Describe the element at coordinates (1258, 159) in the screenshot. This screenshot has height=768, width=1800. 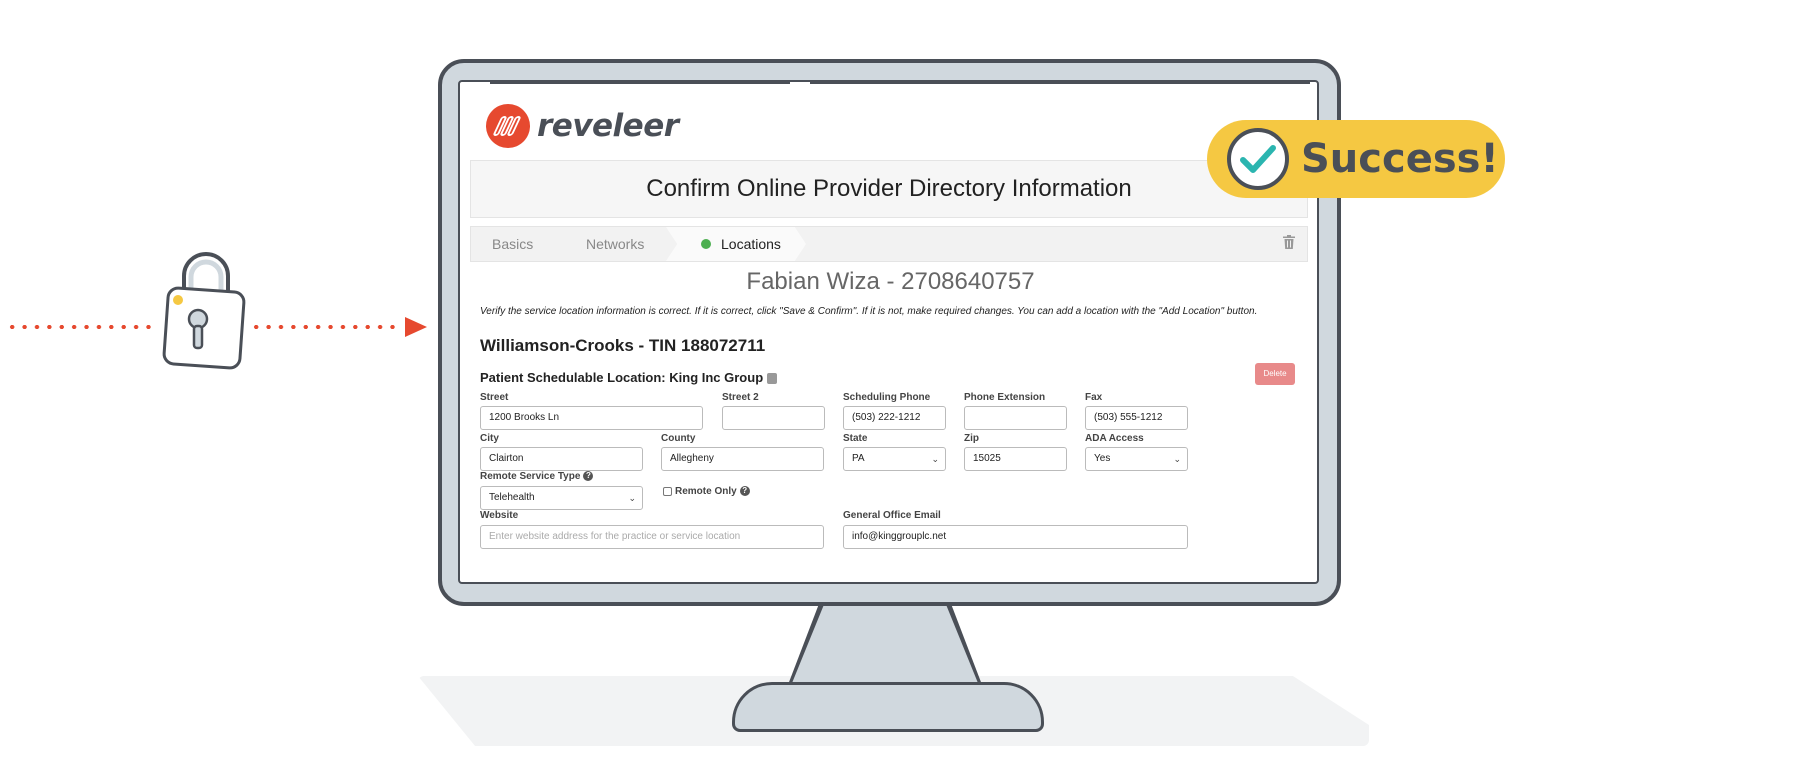
I see `check-circle-icon` at that location.